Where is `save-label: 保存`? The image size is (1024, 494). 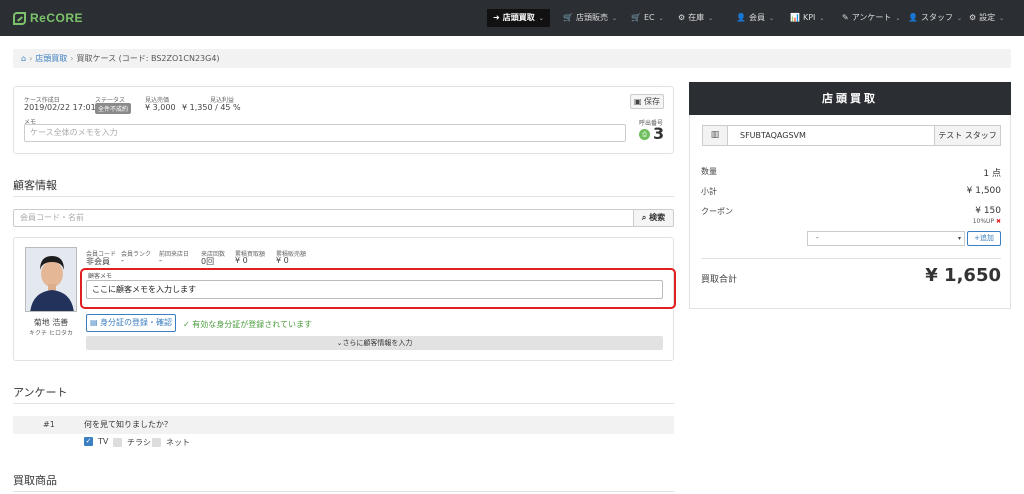
save-label: 保存 is located at coordinates (652, 101).